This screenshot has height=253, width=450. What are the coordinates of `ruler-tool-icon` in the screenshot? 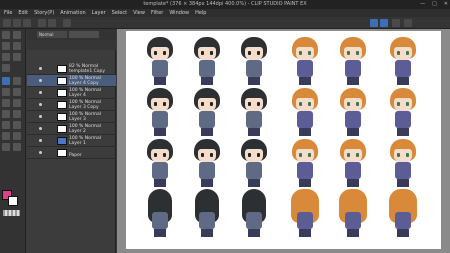 It's located at (6, 136).